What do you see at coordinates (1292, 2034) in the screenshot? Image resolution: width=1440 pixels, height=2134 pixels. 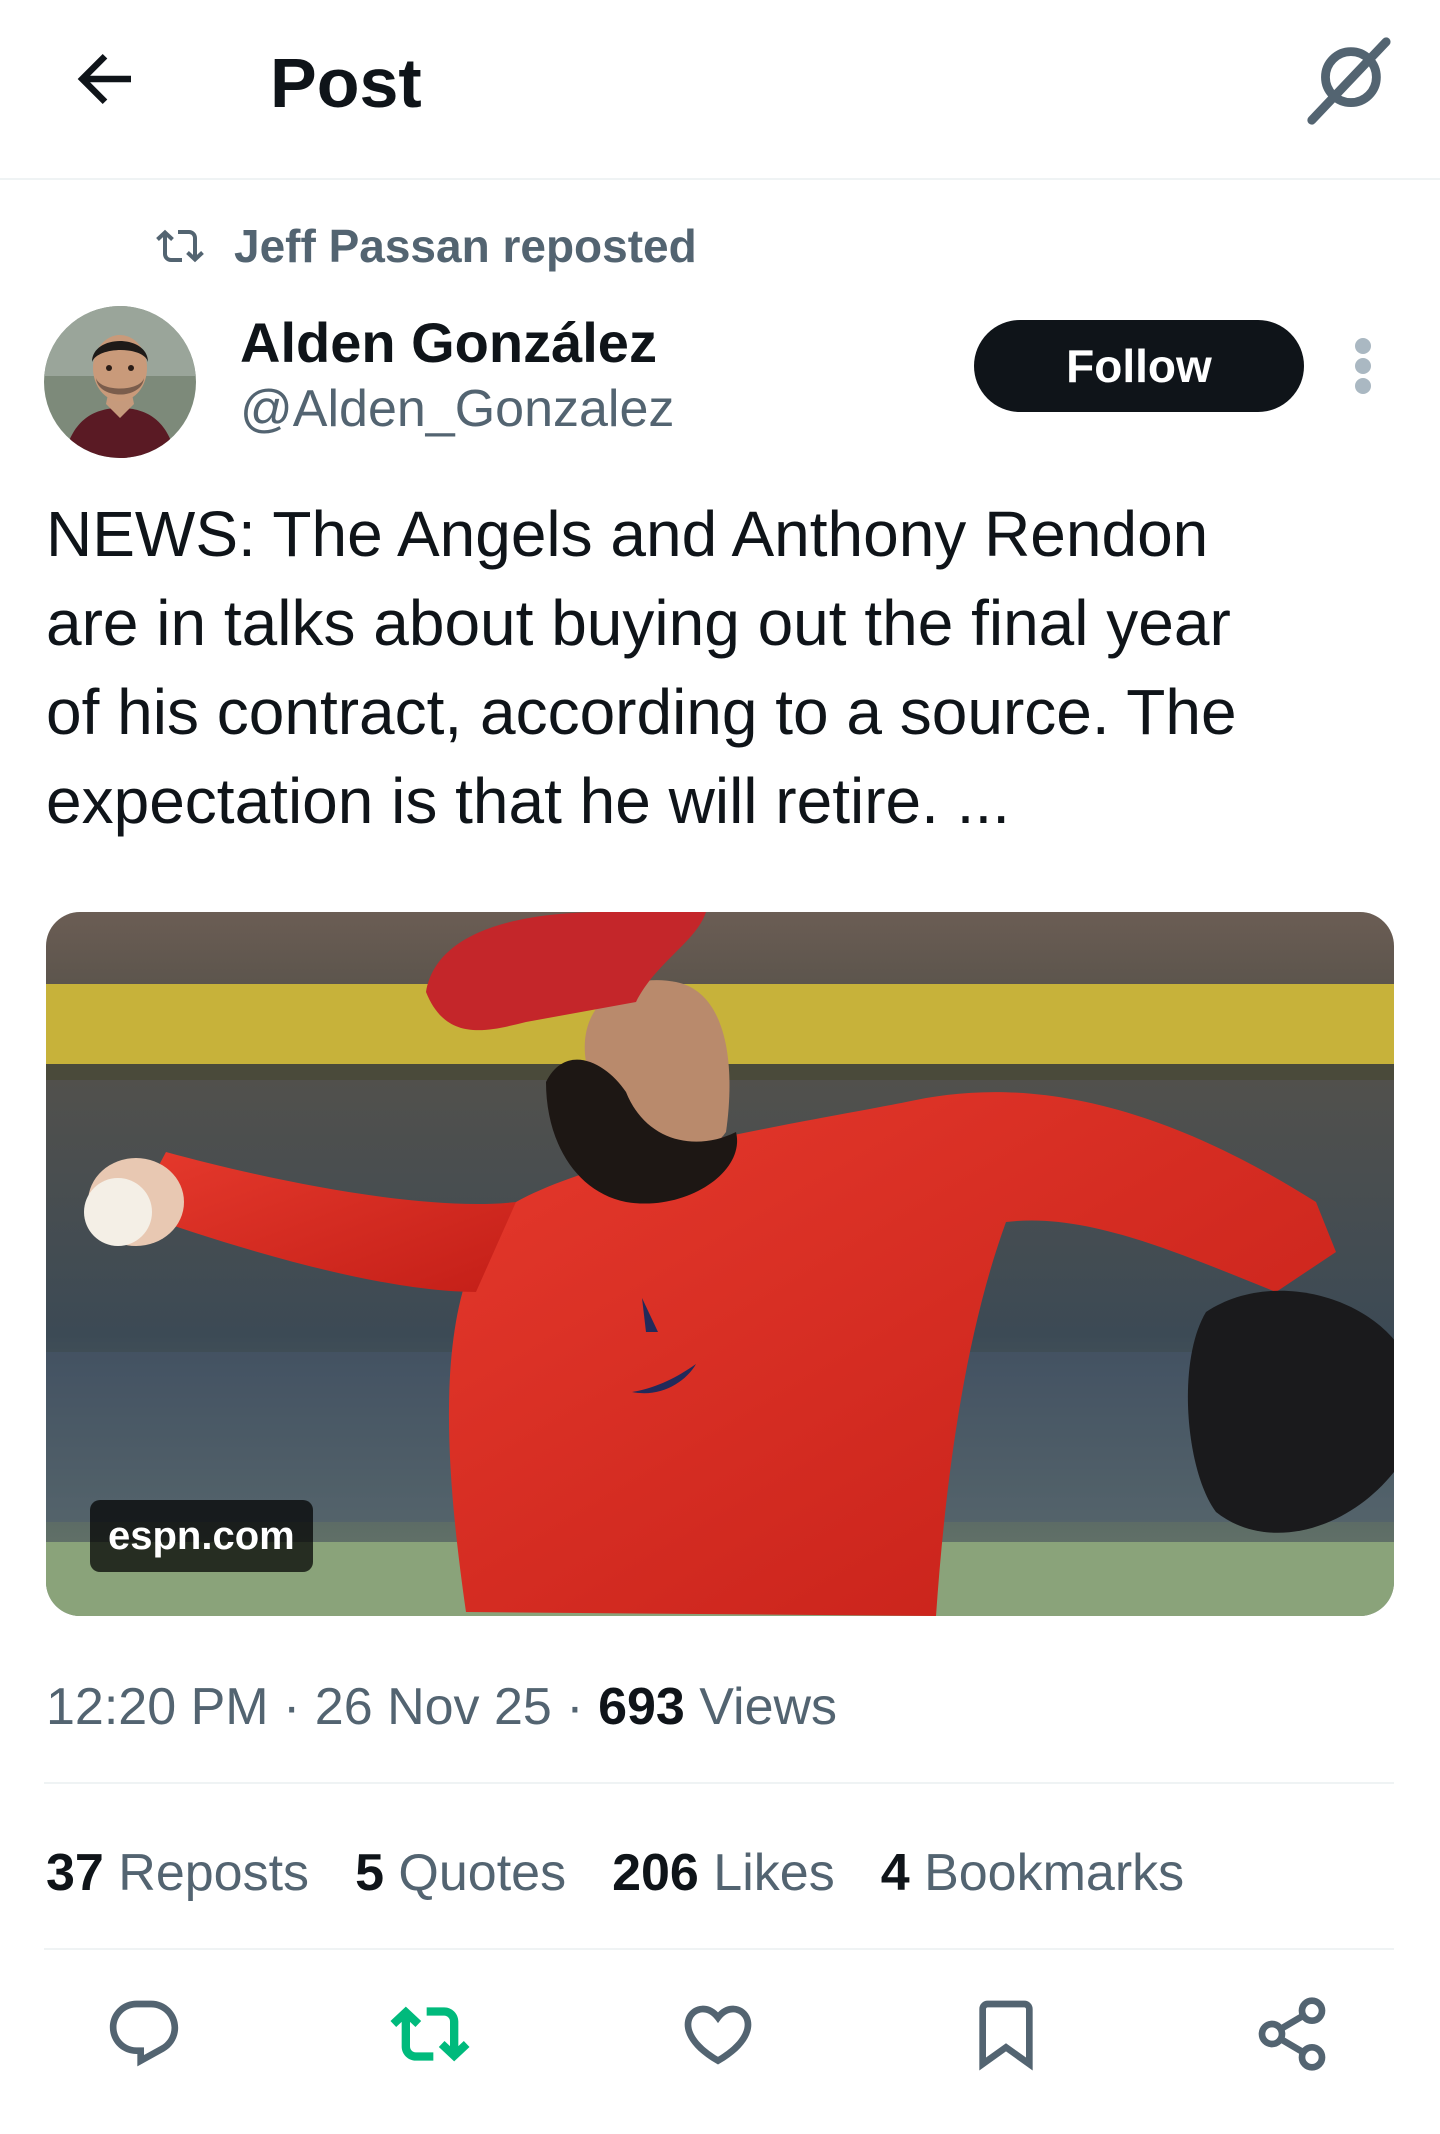 I see `share-icon` at bounding box center [1292, 2034].